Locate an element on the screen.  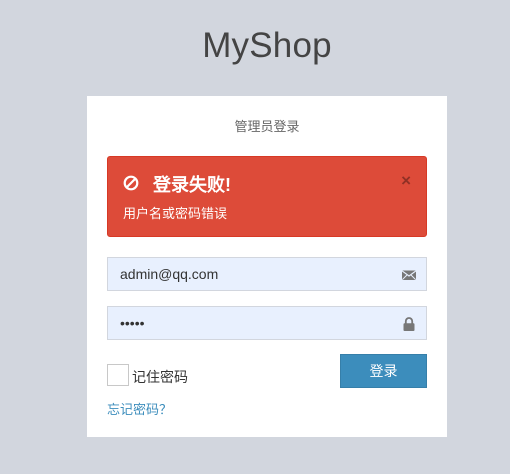
alert-message: 用户名或密码错误 is located at coordinates (175, 213).